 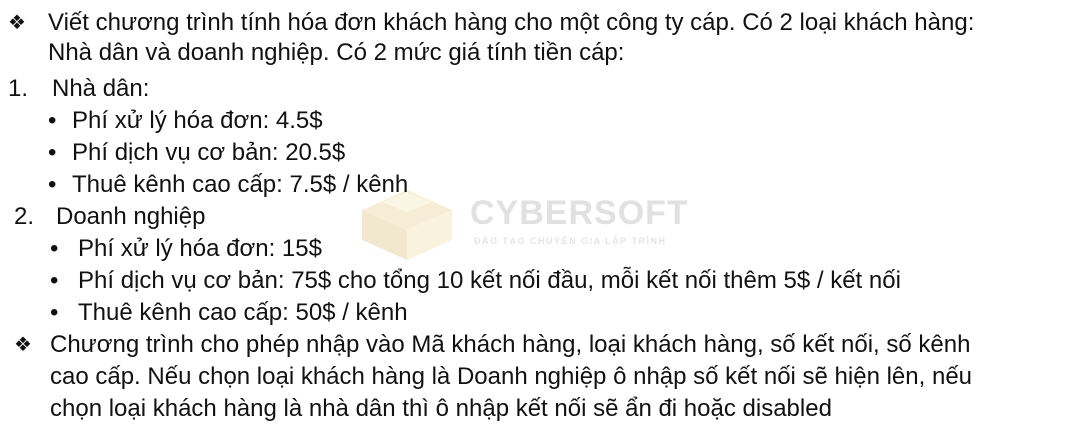 I want to click on residential-item: Phí xử lý hóa đơn: 4.5$, so click(x=197, y=120).